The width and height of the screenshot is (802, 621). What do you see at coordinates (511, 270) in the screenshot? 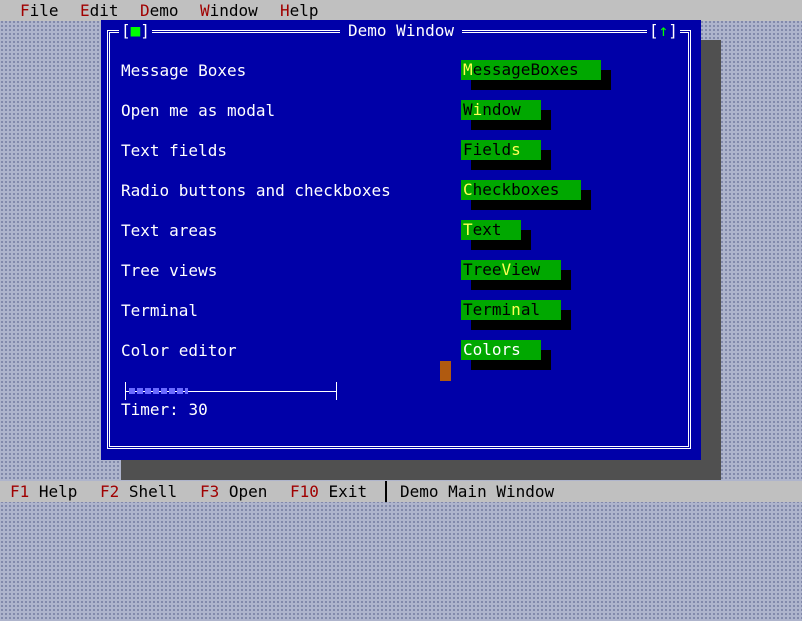
I see `treeview-button: TreeView` at bounding box center [511, 270].